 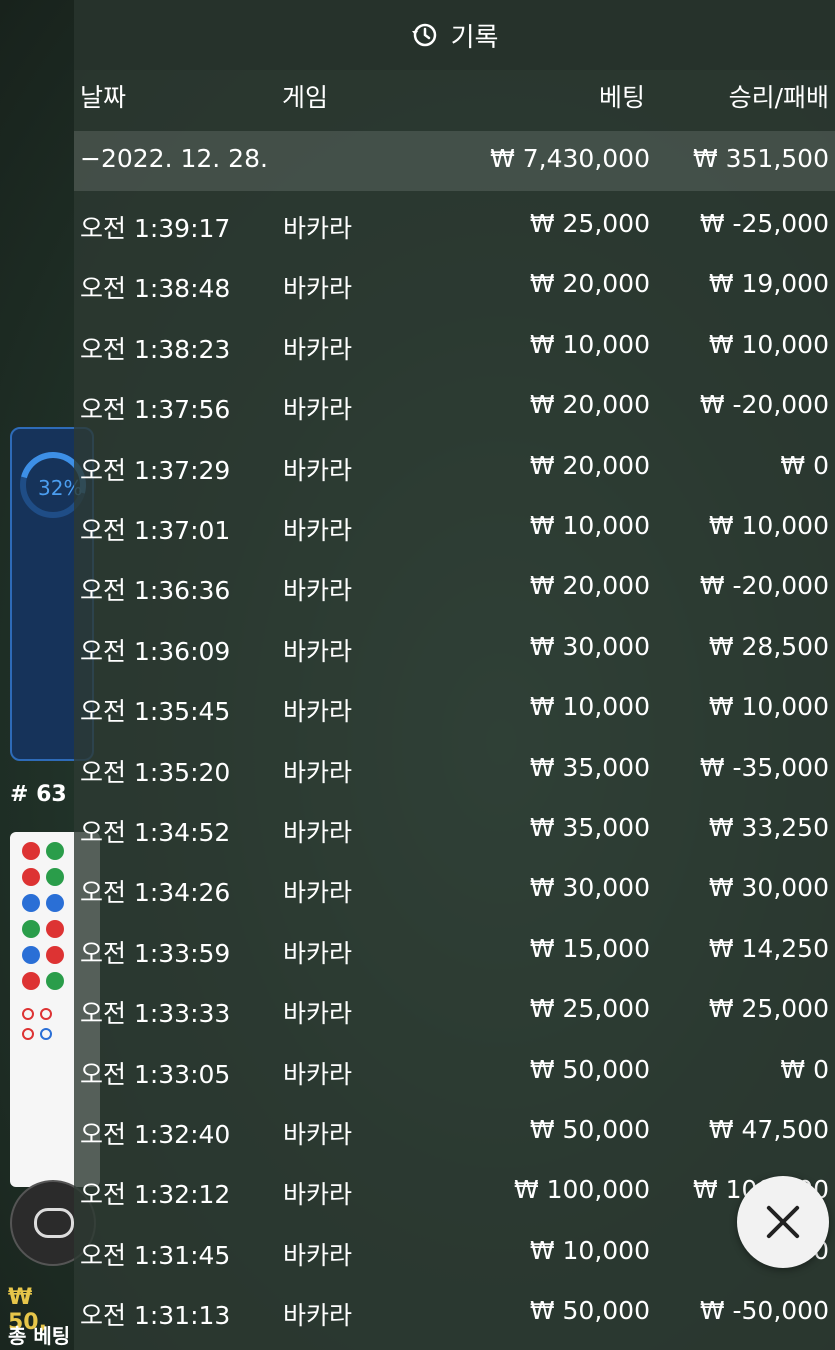 I want to click on row-bet: ₩ 15,000, so click(x=589, y=948).